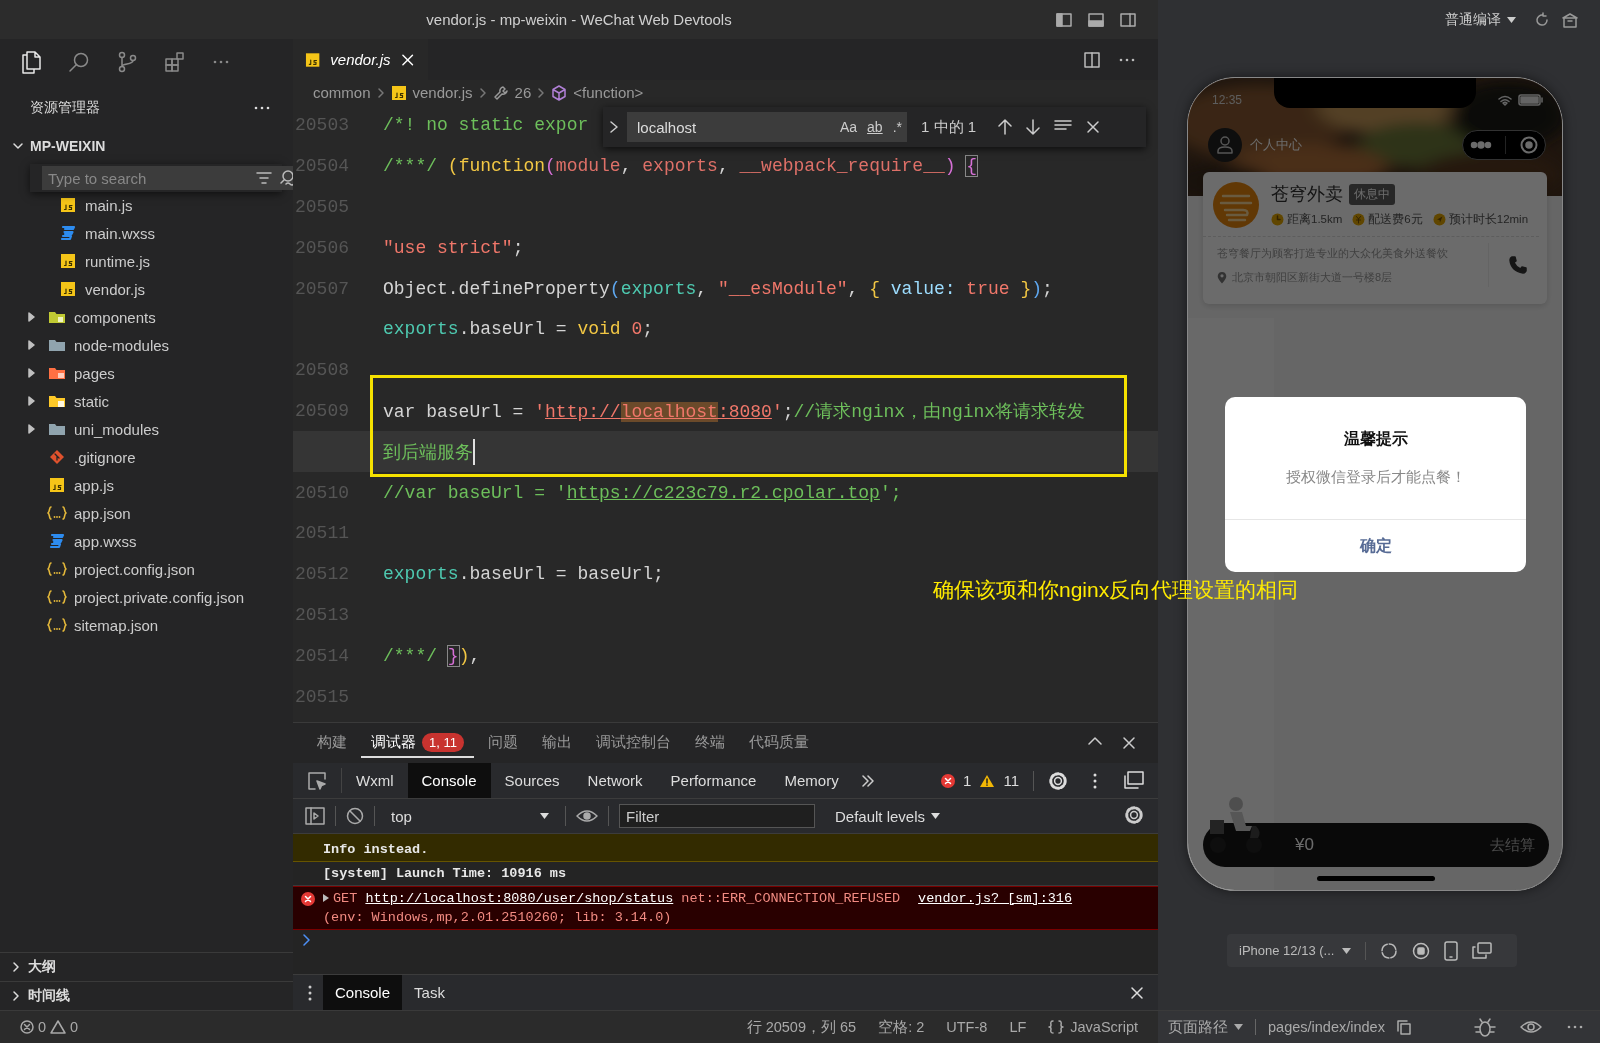 Image resolution: width=1600 pixels, height=1043 pixels. Describe the element at coordinates (146, 513) in the screenshot. I see `tree-item: app.json` at that location.